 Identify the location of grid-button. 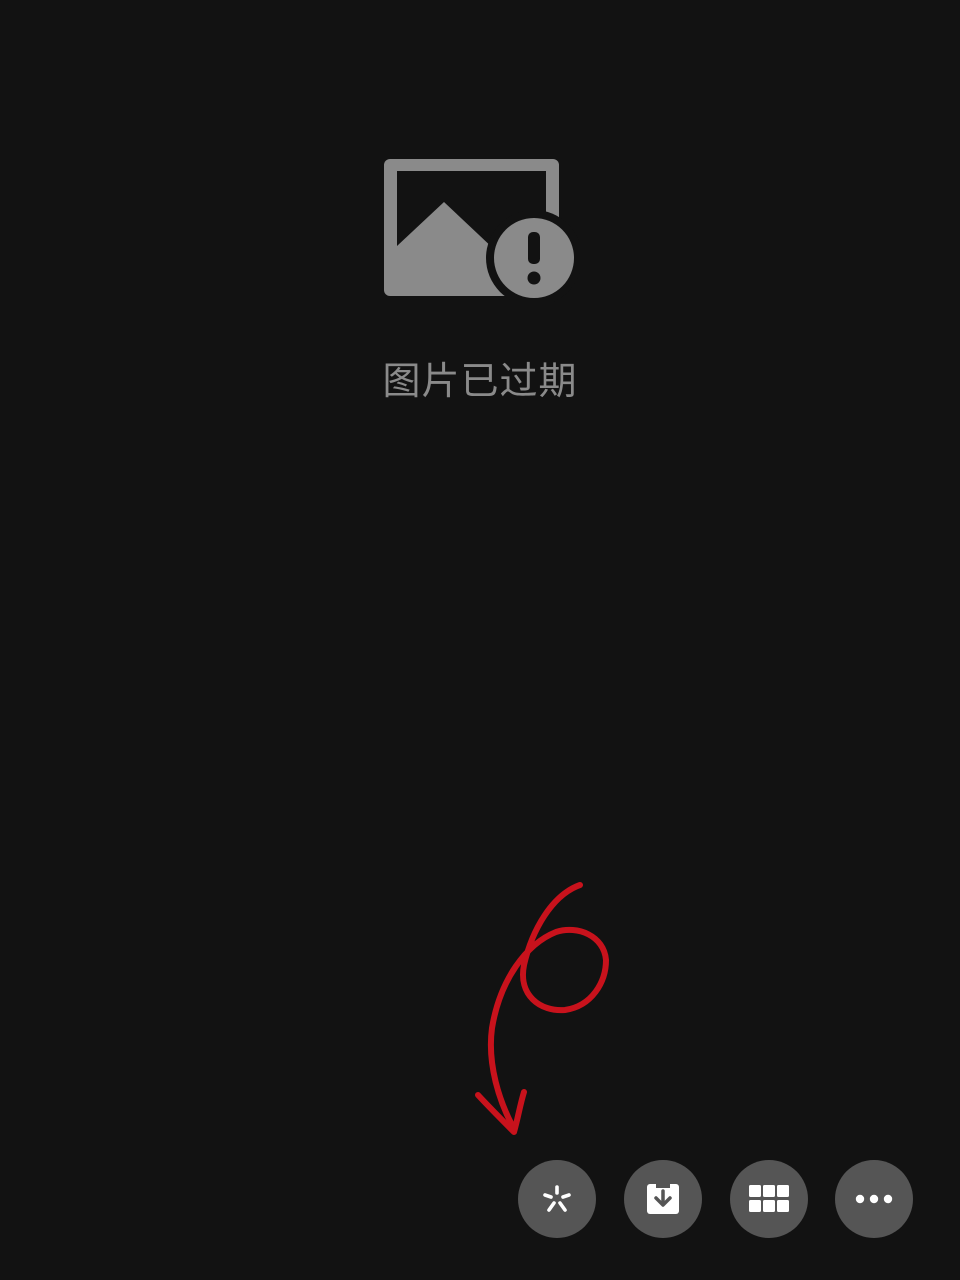
(769, 1199).